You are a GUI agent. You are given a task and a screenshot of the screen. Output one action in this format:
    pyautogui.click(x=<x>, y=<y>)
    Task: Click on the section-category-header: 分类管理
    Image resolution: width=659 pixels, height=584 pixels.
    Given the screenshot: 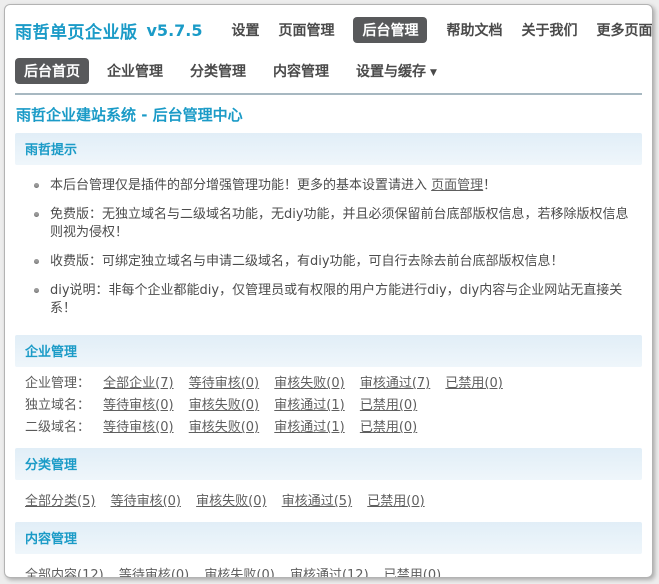 What is the action you would take?
    pyautogui.click(x=328, y=464)
    